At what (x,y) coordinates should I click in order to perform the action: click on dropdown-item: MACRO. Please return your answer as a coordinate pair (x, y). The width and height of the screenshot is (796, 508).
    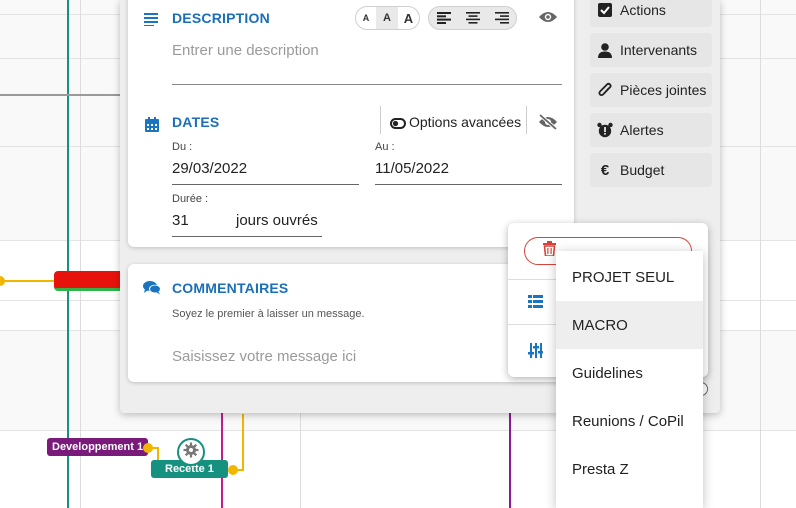
    Looking at the image, I should click on (629, 325).